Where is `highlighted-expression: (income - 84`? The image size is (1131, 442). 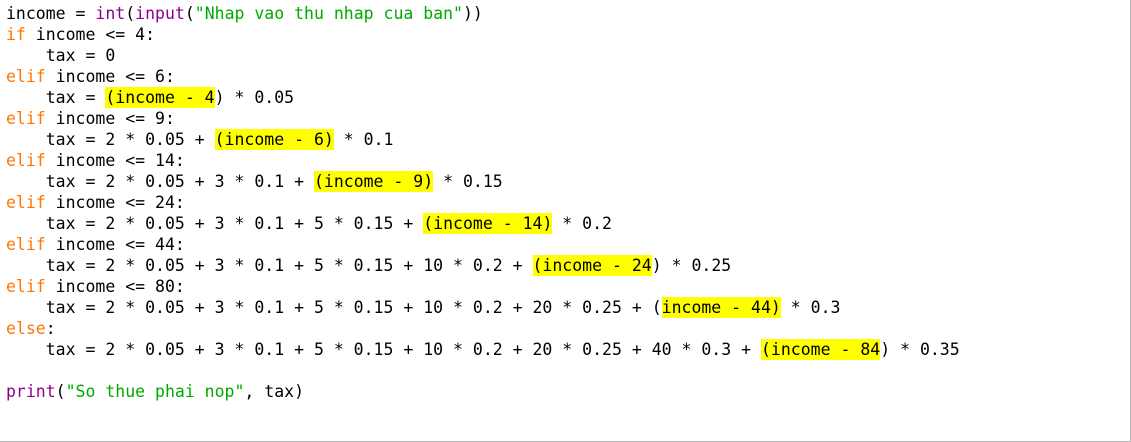
highlighted-expression: (income - 84 is located at coordinates (820, 349).